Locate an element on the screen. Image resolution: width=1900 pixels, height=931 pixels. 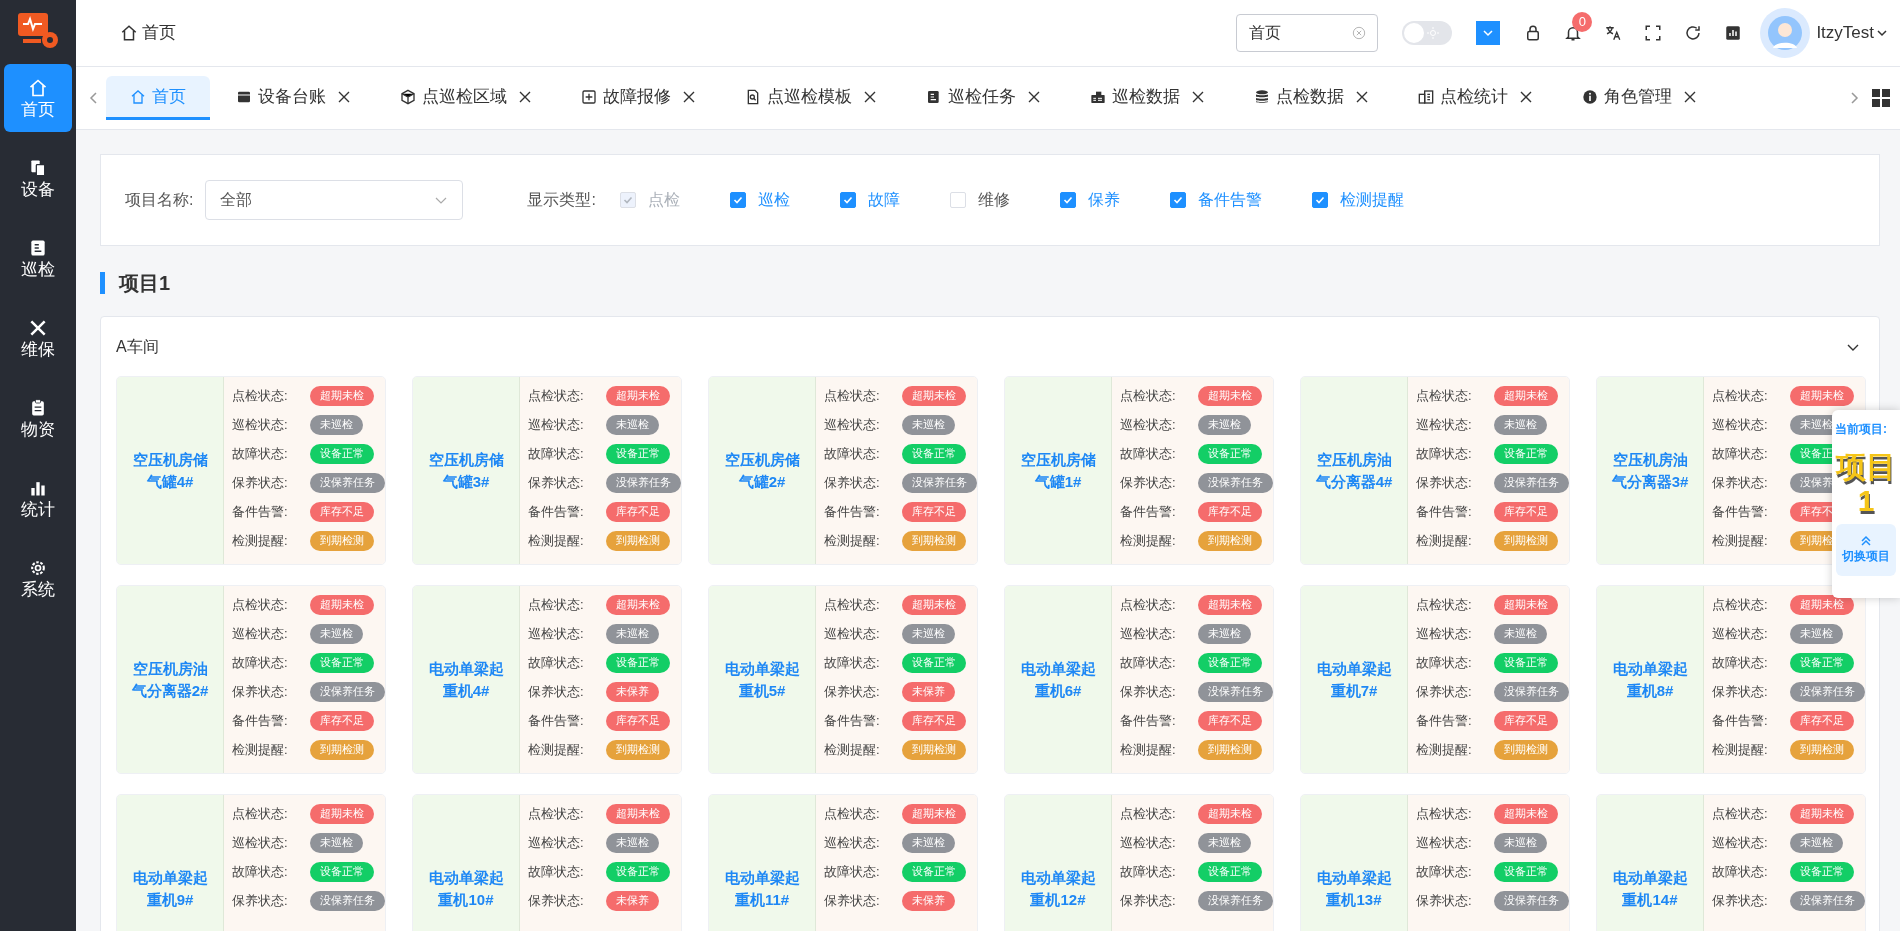
device-name: 空压机房储气罐1# is located at coordinates (1058, 470).